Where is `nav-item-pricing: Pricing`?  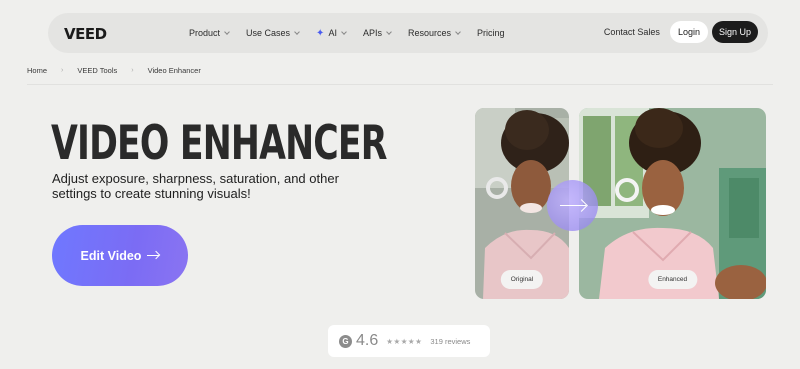
nav-item-pricing: Pricing is located at coordinates (491, 33).